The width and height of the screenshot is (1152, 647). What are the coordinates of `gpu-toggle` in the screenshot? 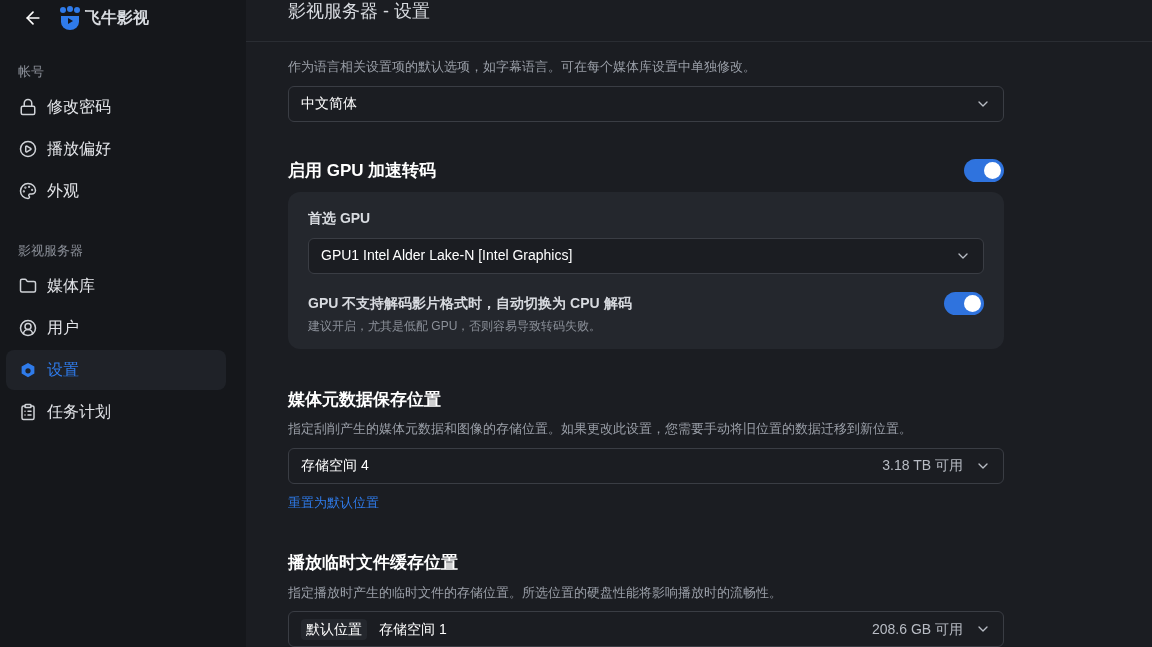 It's located at (984, 170).